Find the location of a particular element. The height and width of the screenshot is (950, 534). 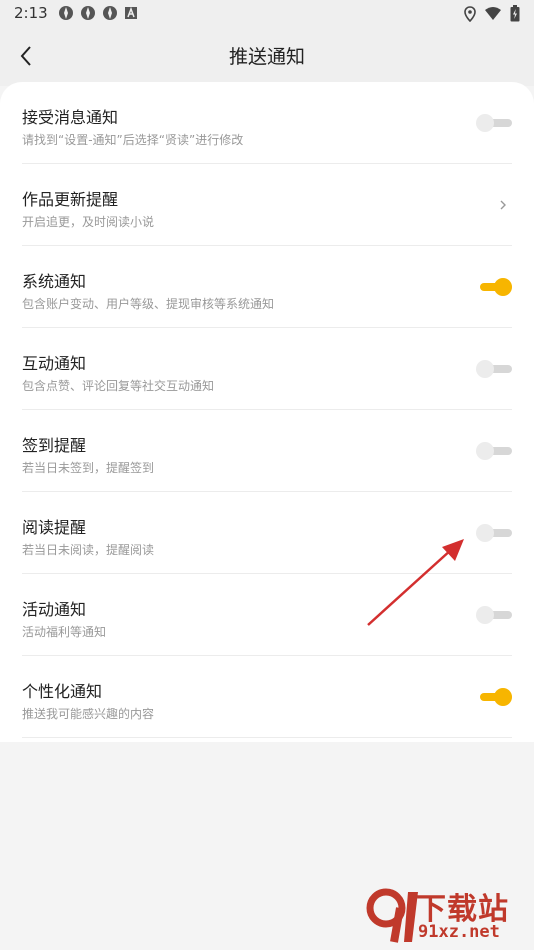

interaction-notification-toggle is located at coordinates (494, 369).